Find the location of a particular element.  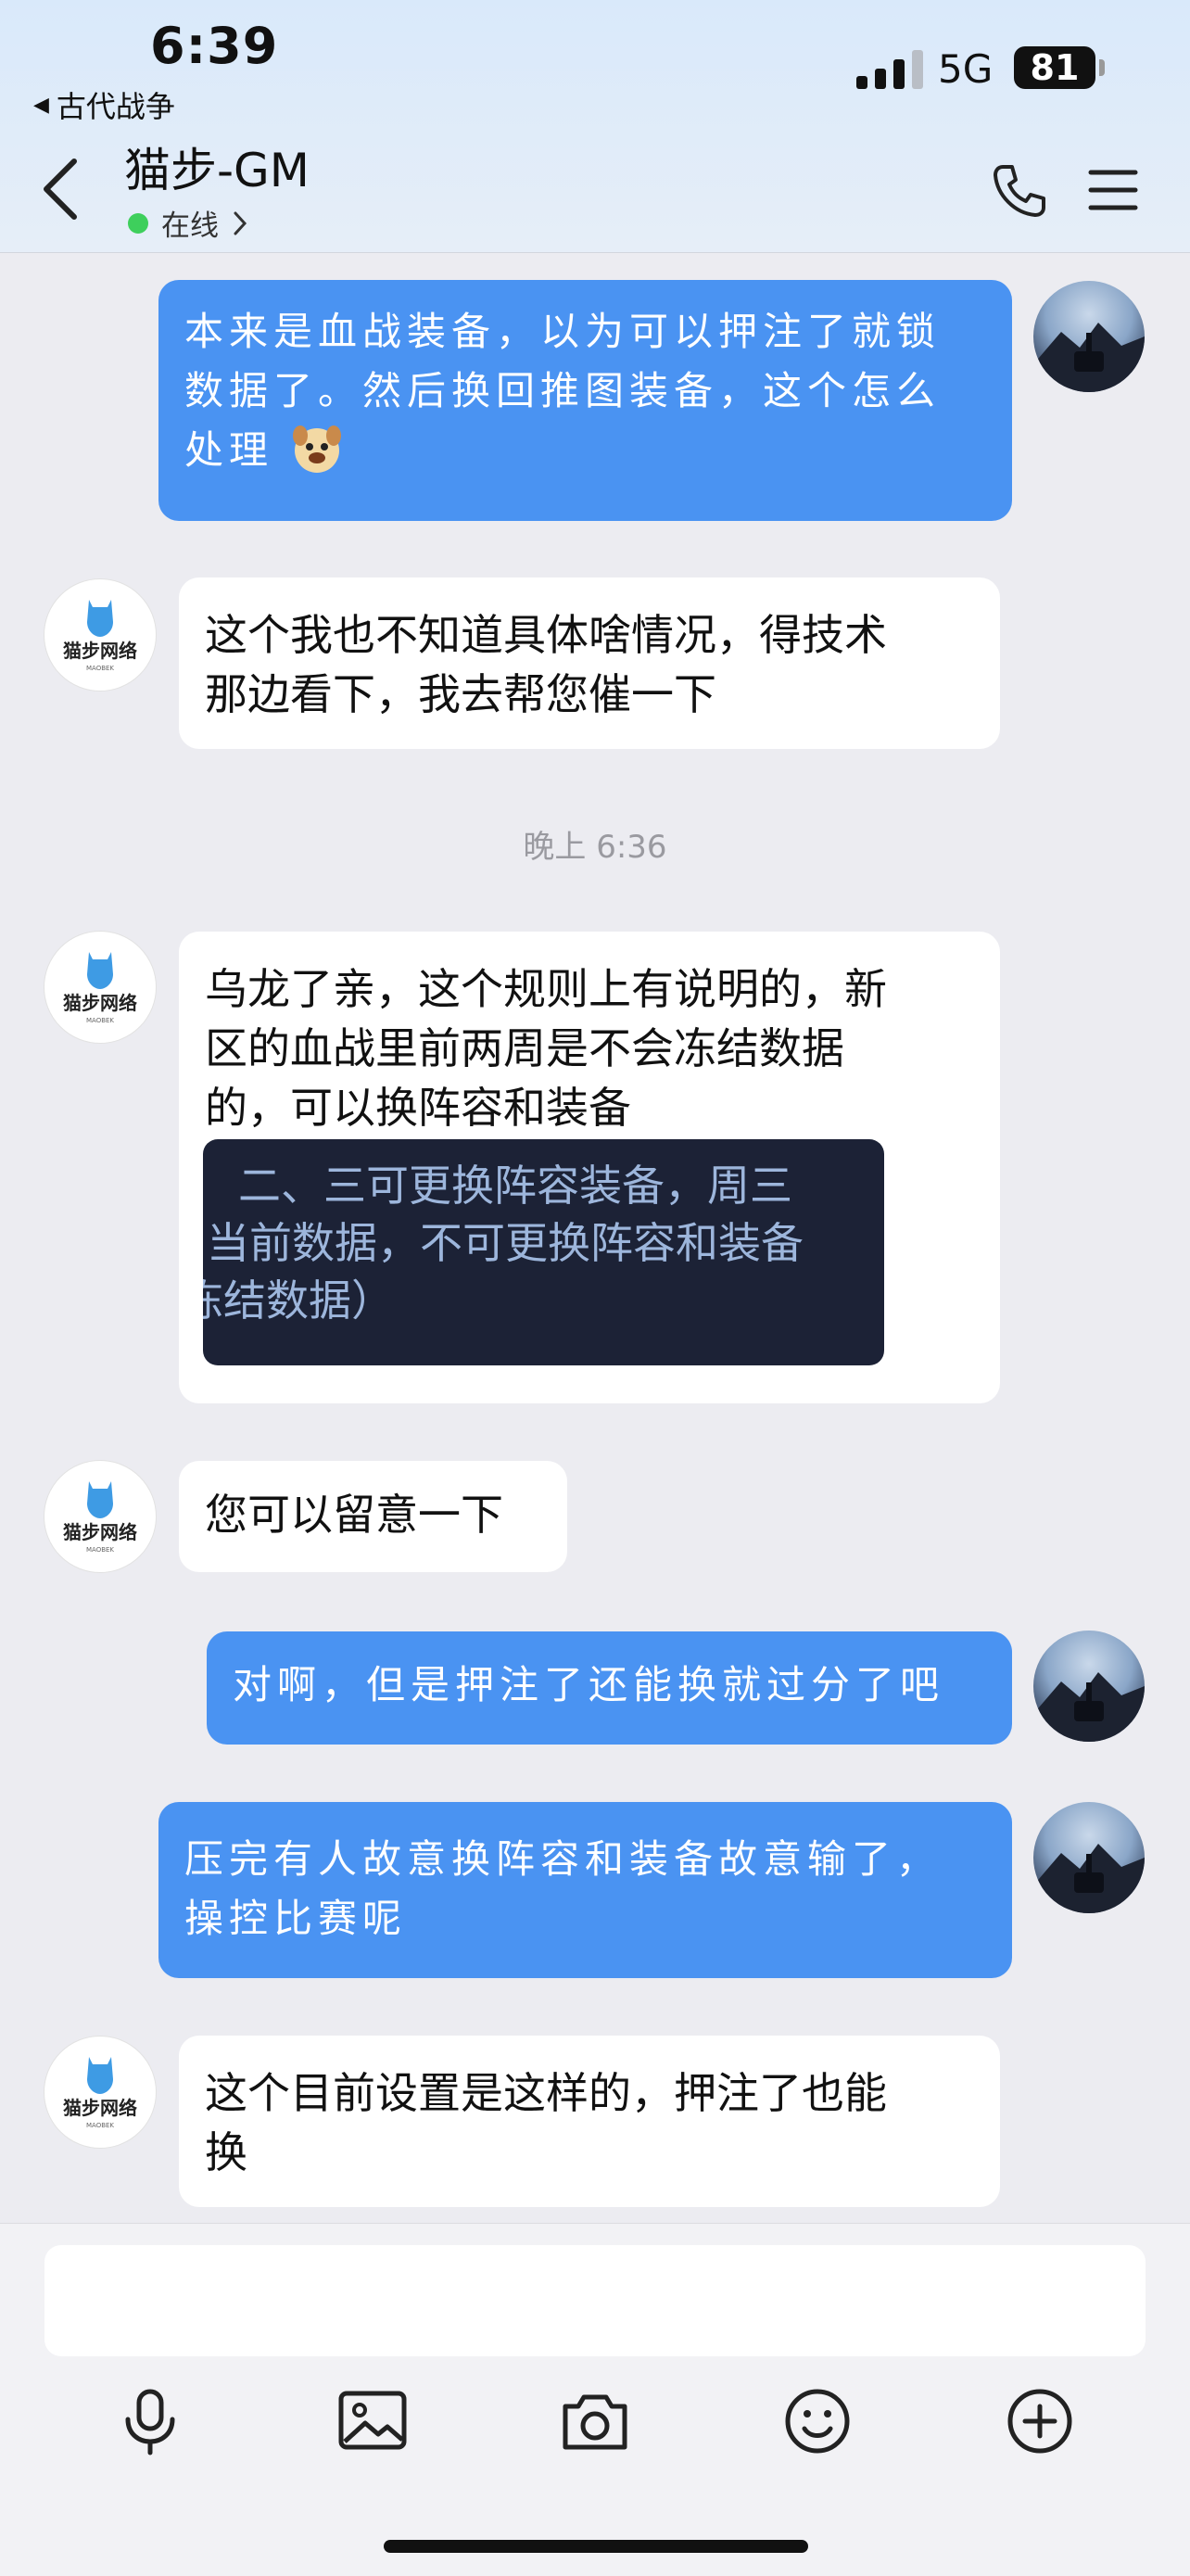

message-line: 乌龙了亲，这个规则上有说明的，新 is located at coordinates (546, 989).